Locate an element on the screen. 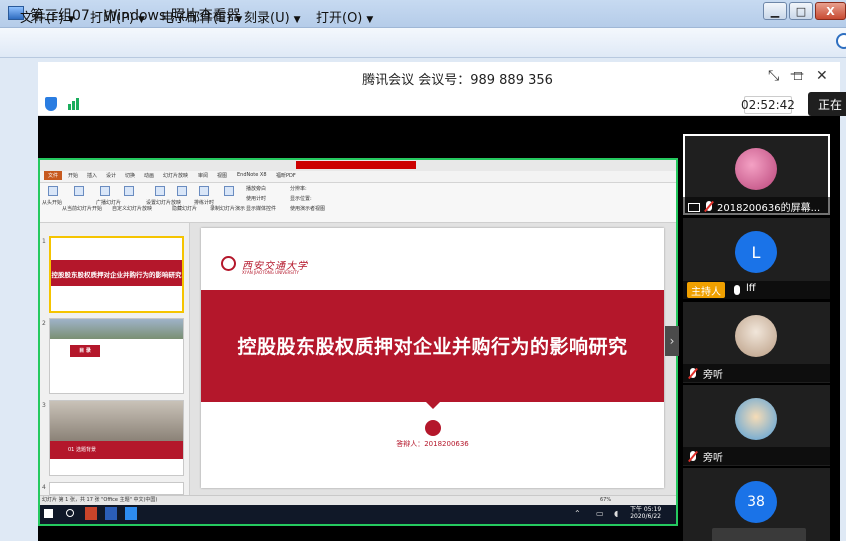  slide-pointer-triangle is located at coordinates (433, 405).